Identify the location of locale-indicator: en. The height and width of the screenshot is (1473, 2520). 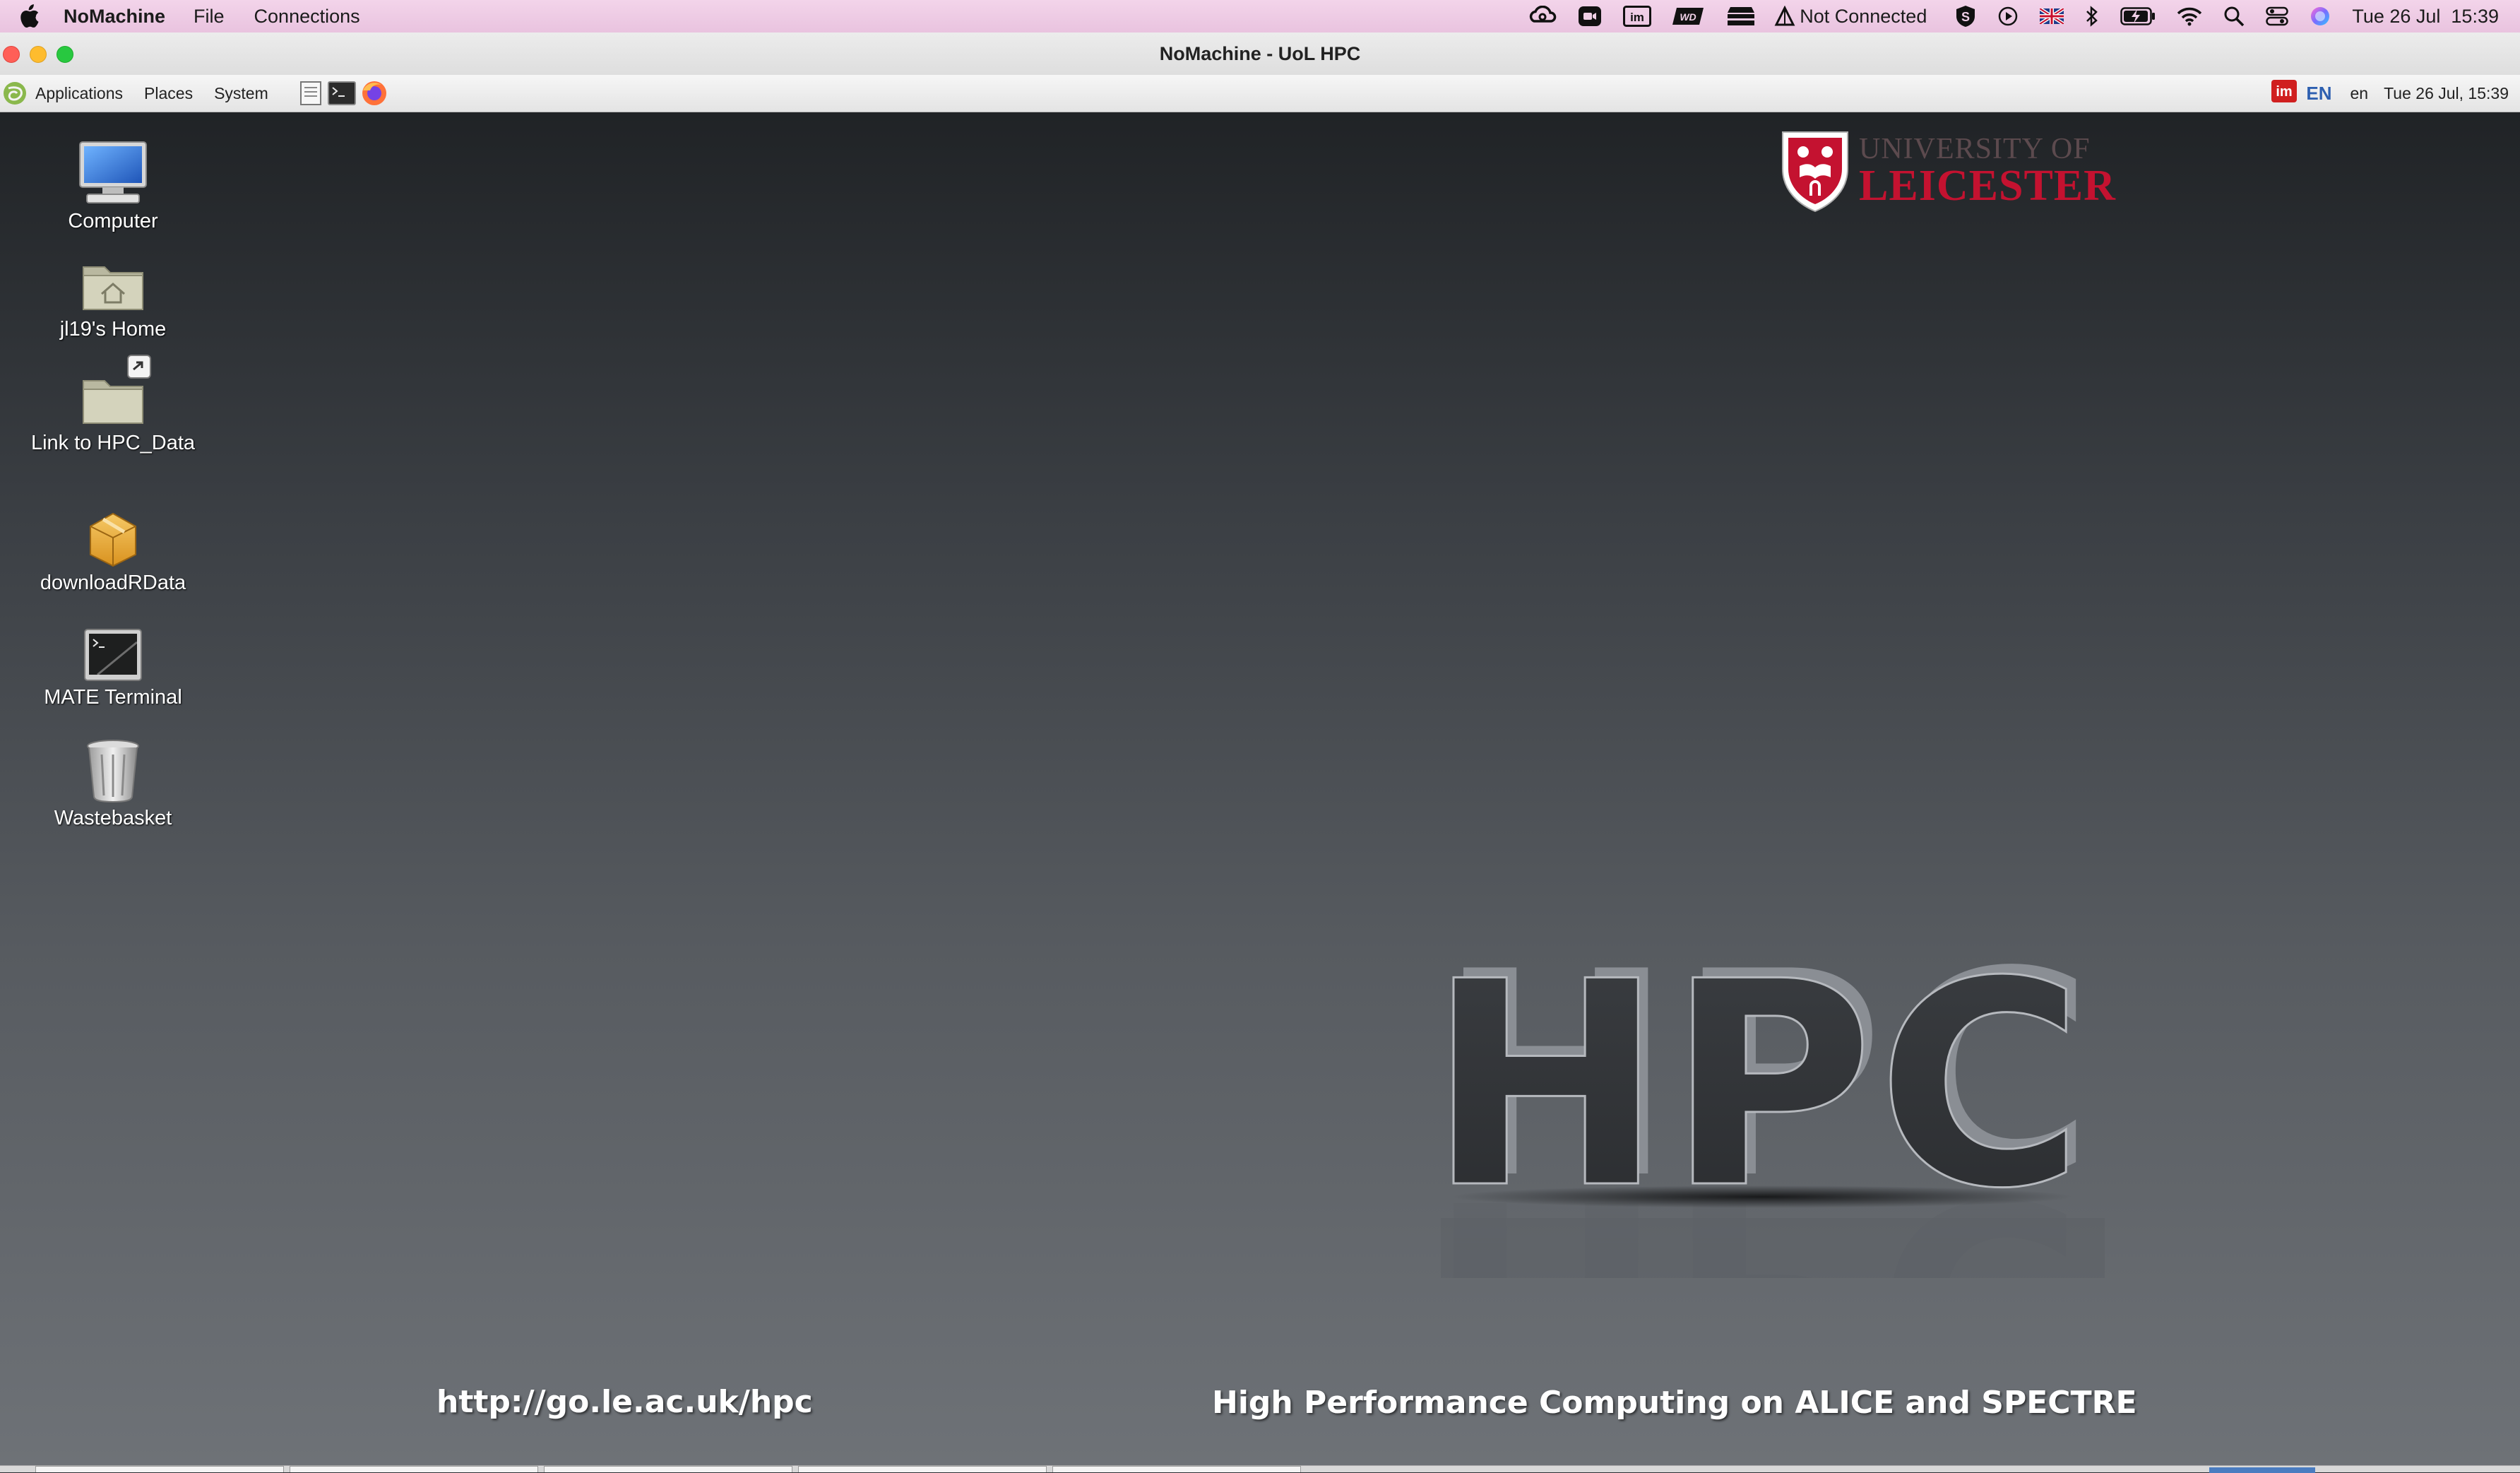
(2359, 93).